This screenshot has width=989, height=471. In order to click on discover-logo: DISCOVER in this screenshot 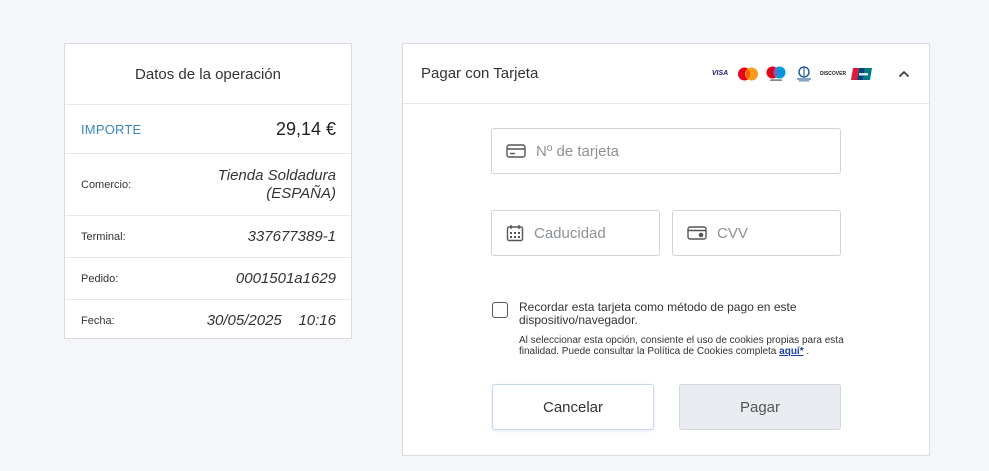, I will do `click(833, 73)`.